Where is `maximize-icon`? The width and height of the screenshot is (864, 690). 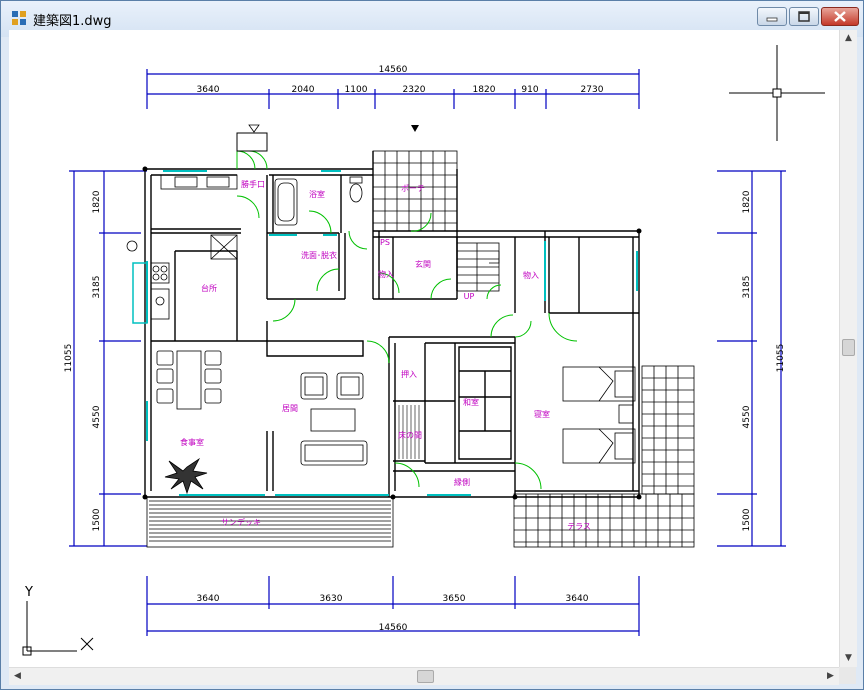
maximize-icon is located at coordinates (804, 16).